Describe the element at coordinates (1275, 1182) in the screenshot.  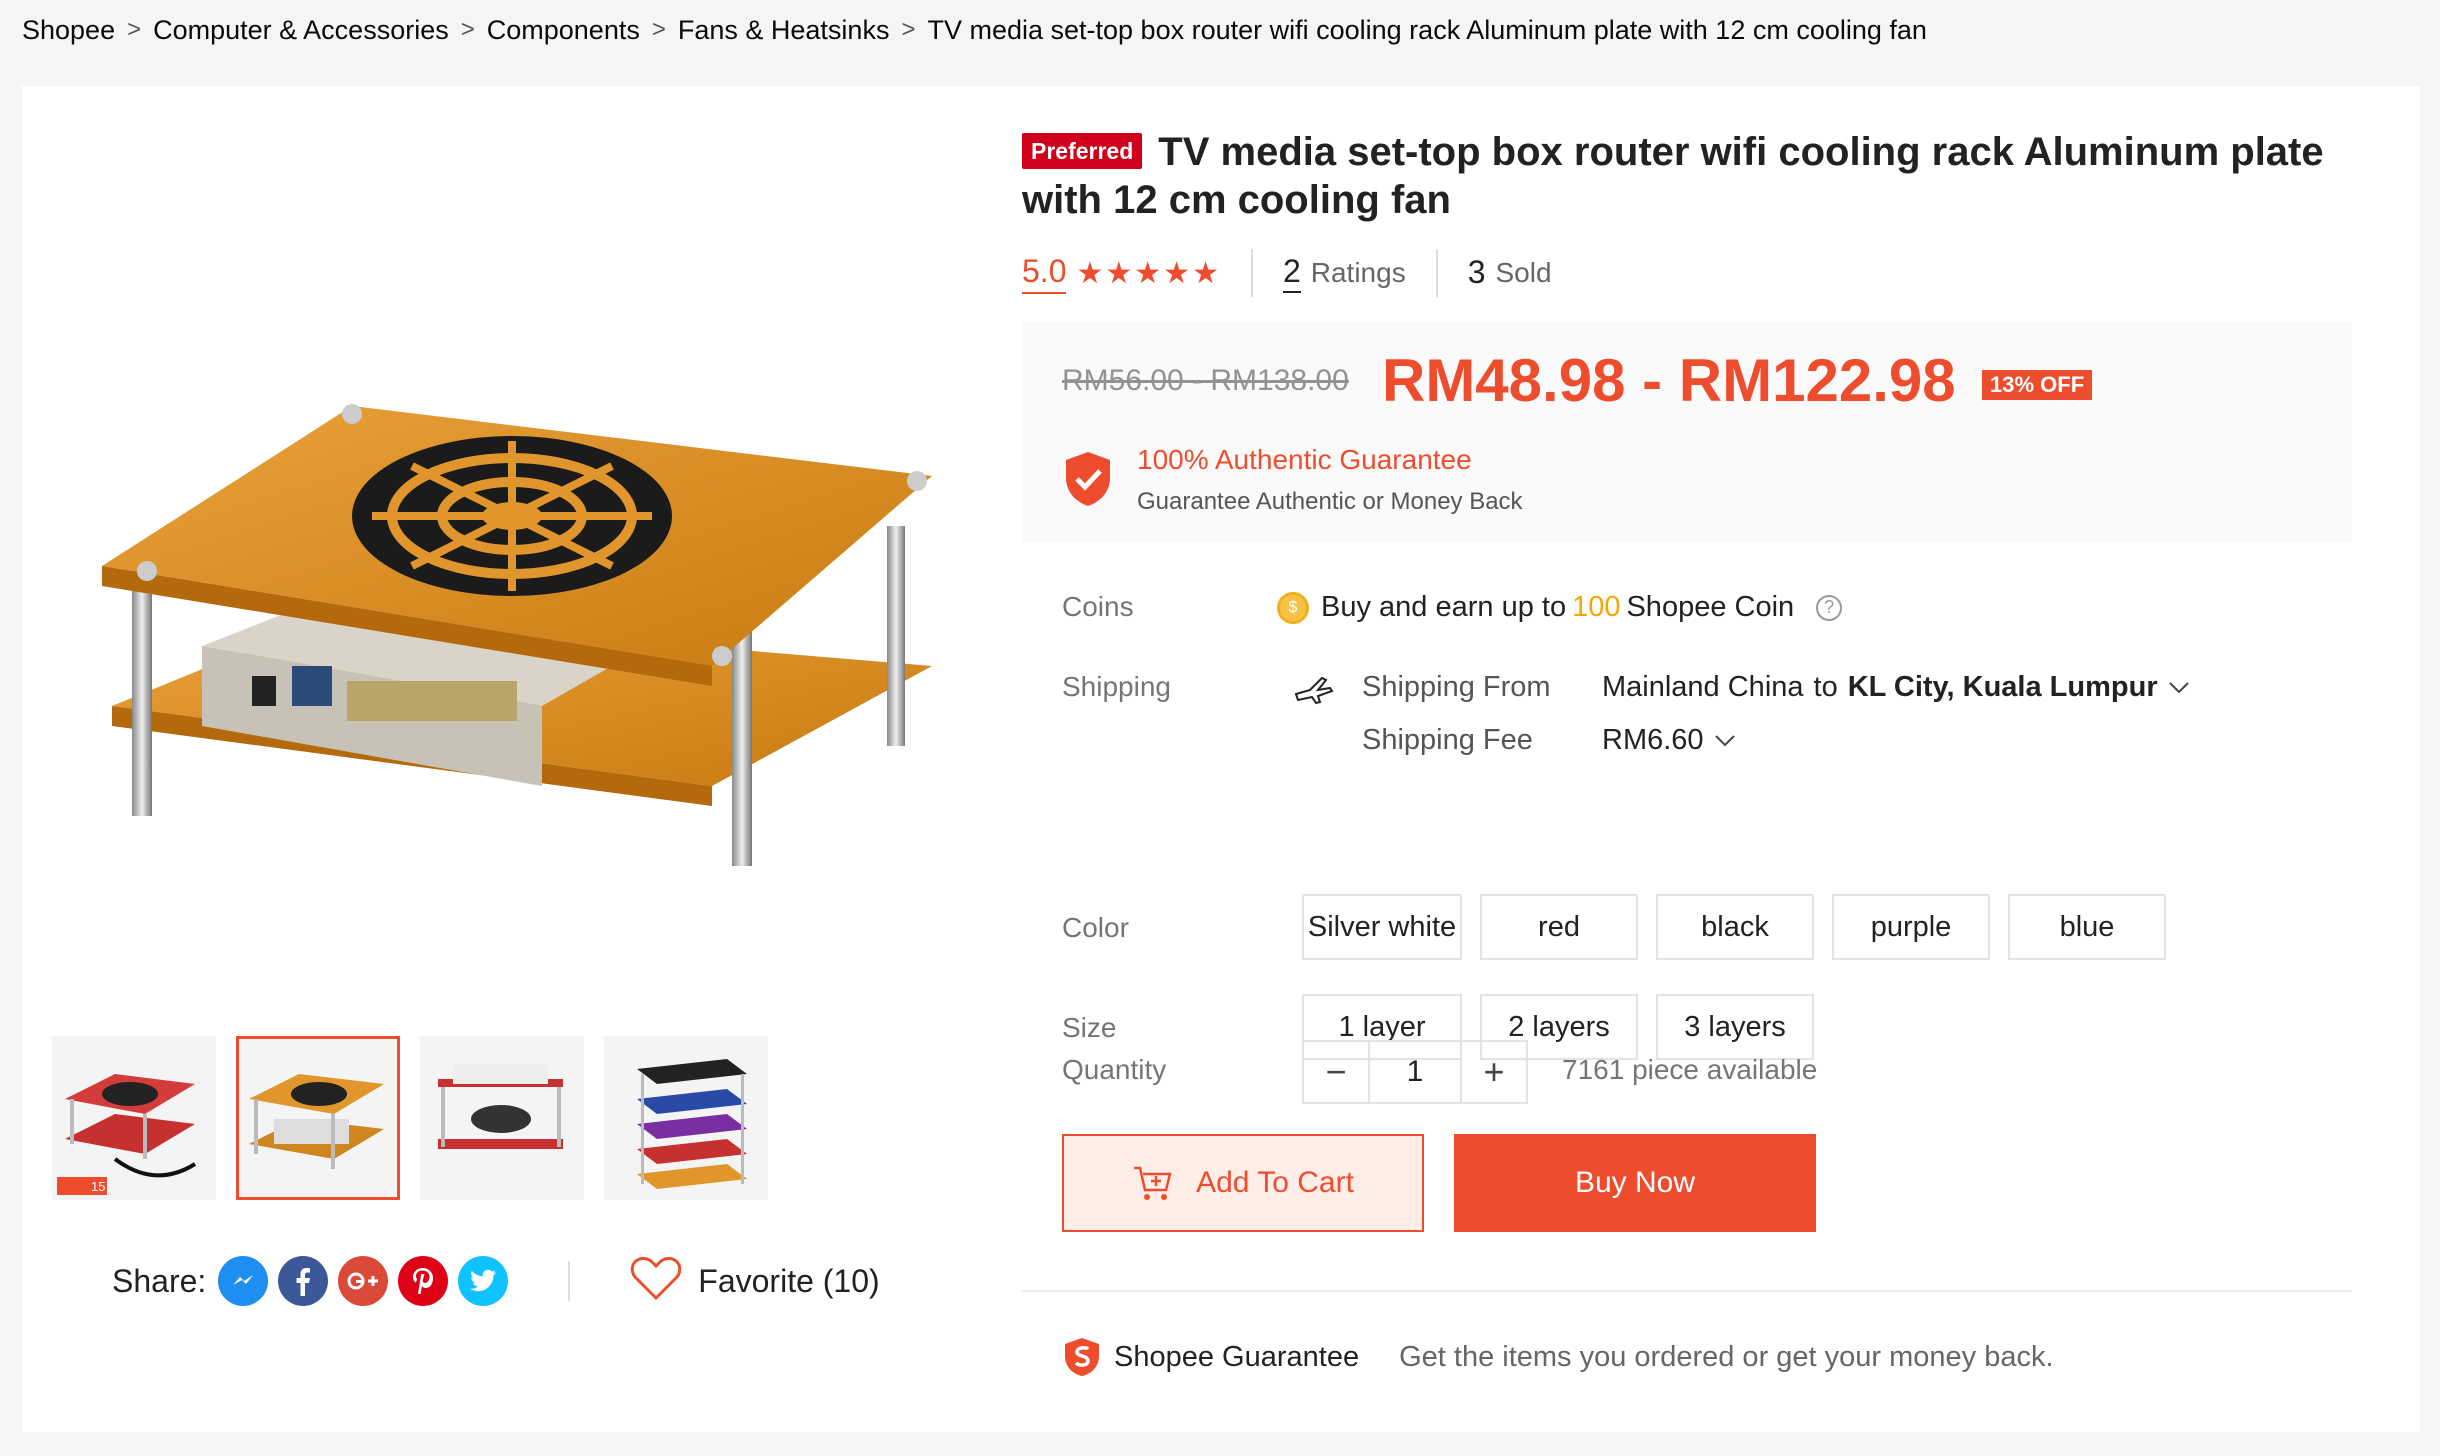
I see `add-to-cart-label: Add To Cart` at that location.